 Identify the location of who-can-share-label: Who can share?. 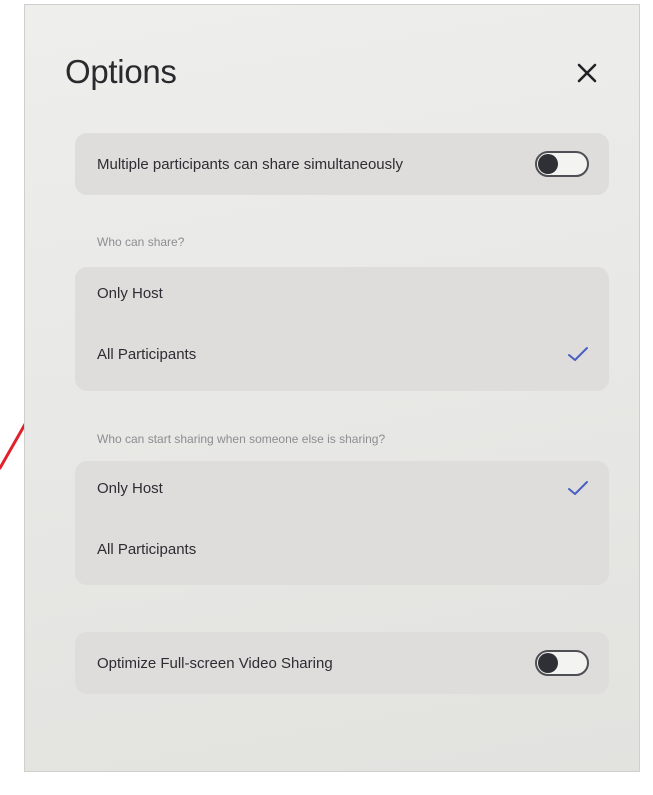
(141, 242).